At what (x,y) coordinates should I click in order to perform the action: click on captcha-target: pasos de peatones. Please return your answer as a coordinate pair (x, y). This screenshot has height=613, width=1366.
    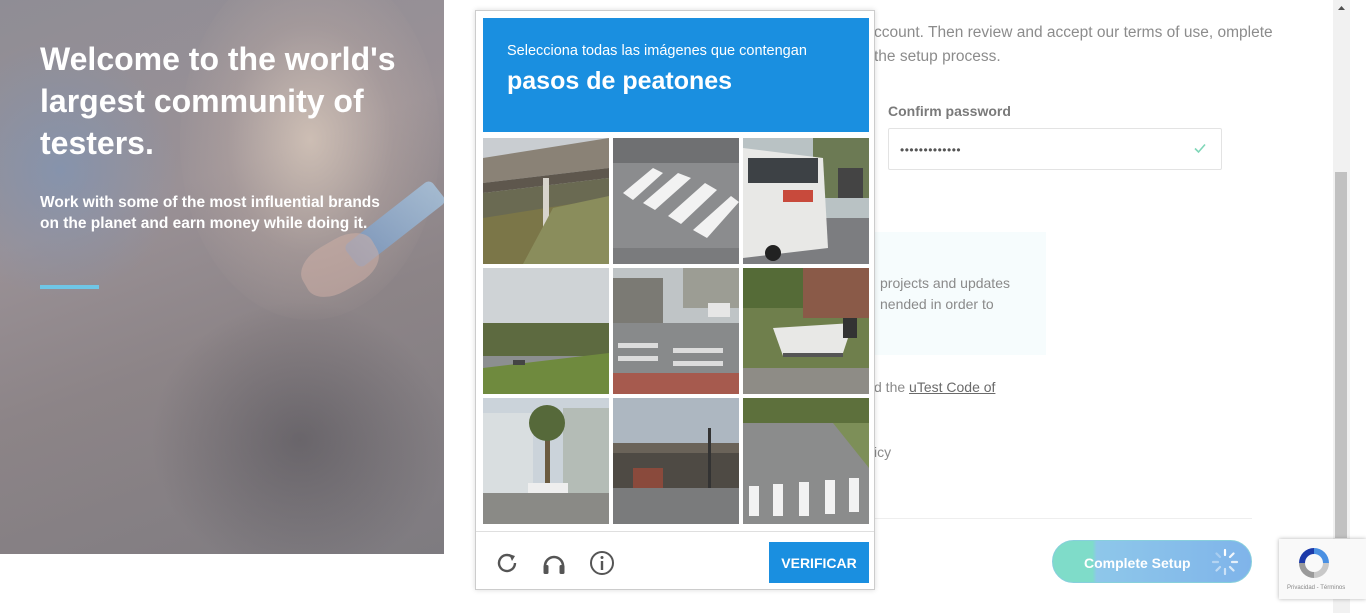
    Looking at the image, I should click on (620, 81).